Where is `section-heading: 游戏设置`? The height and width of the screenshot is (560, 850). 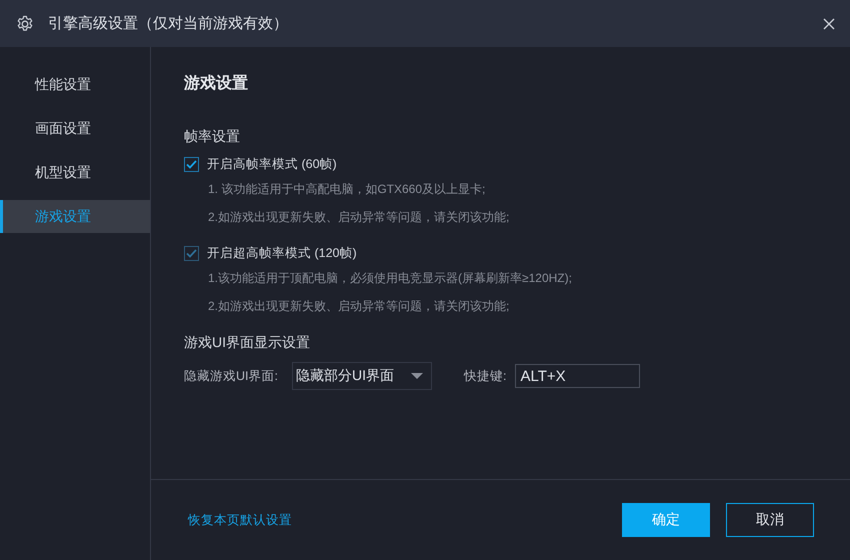
section-heading: 游戏设置 is located at coordinates (216, 84).